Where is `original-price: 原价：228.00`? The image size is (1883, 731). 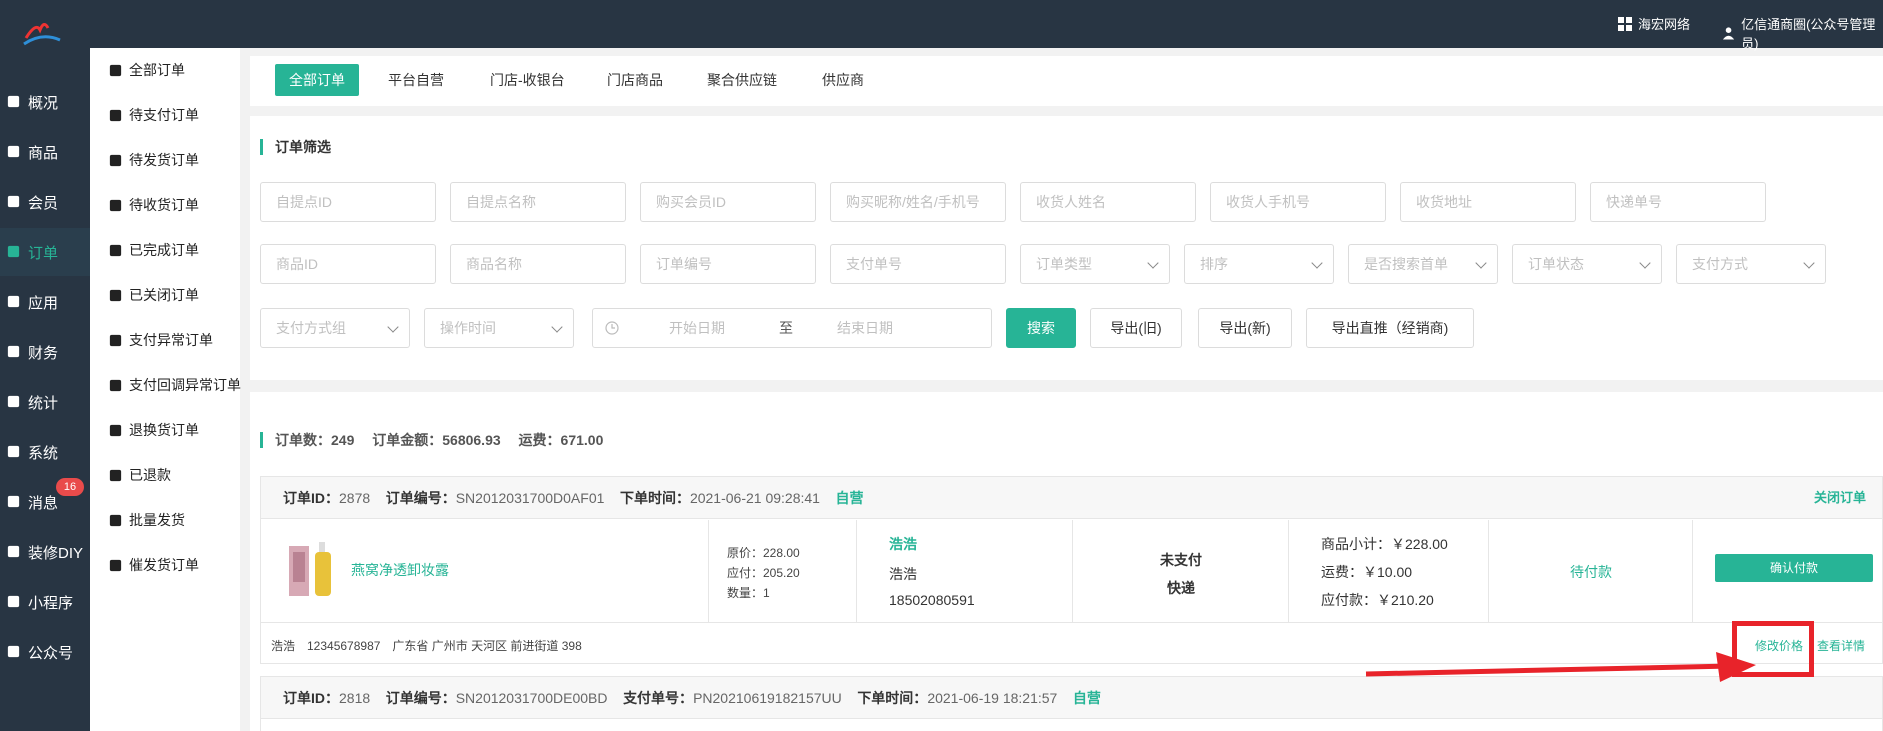
original-price: 原价：228.00 is located at coordinates (763, 553).